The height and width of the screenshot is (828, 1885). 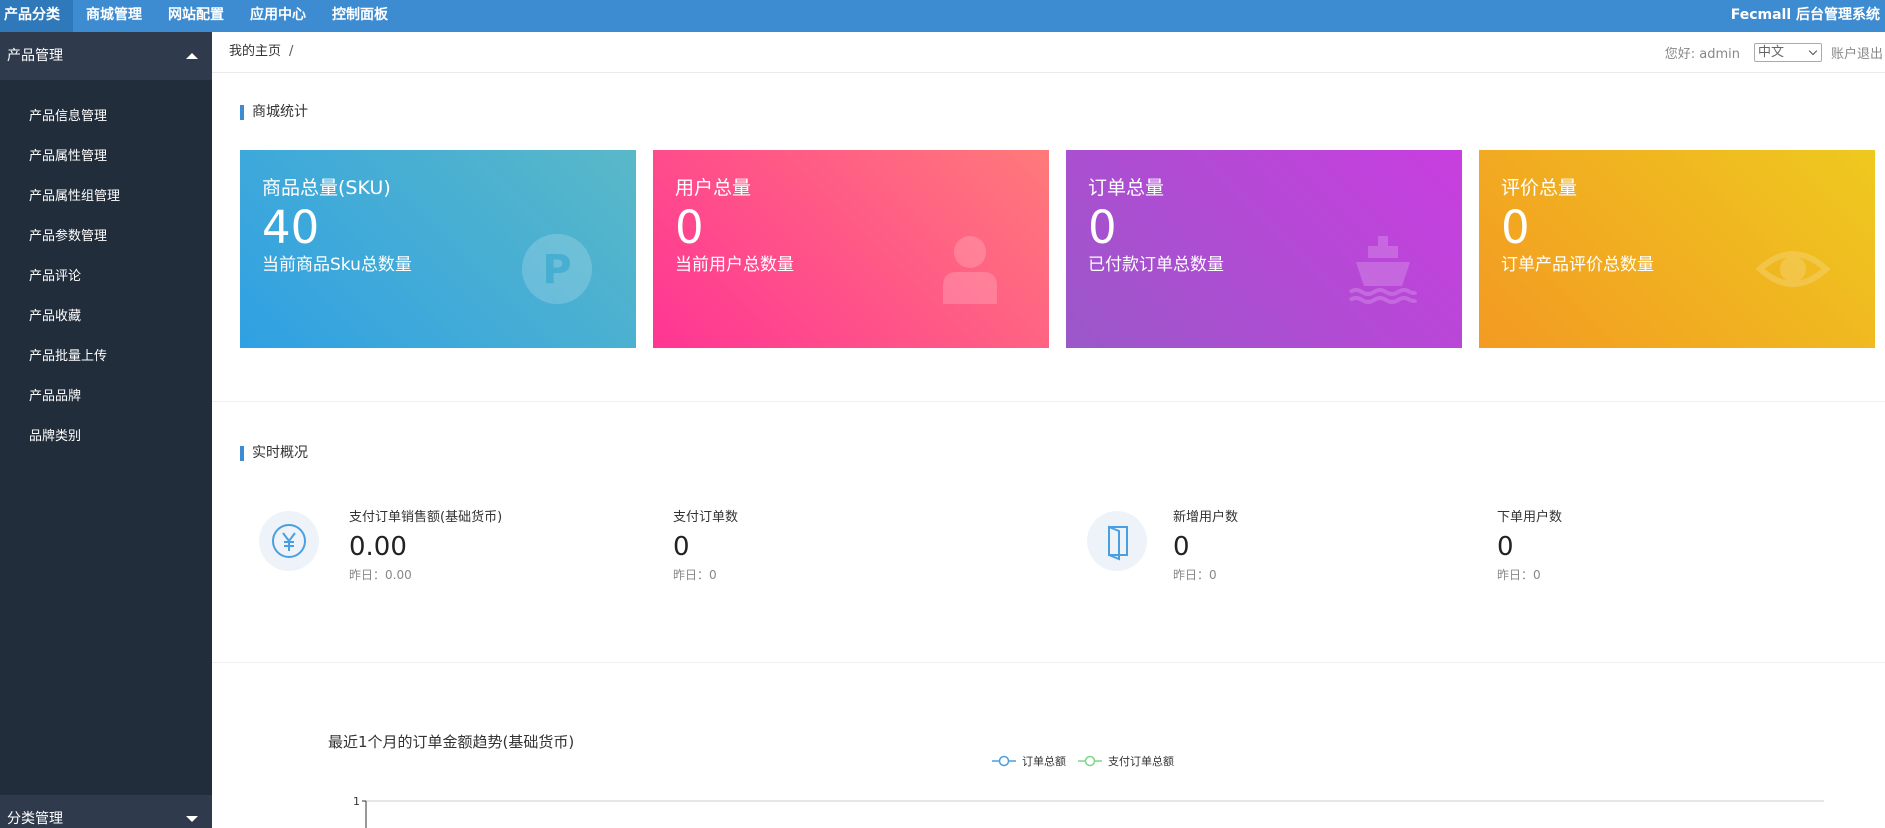 I want to click on user-greeting: 您好: admin, so click(x=1702, y=54).